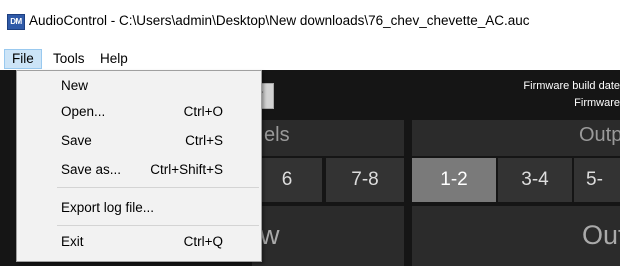  What do you see at coordinates (204, 140) in the screenshot?
I see `menu-item-shortcut: Ctrl+S` at bounding box center [204, 140].